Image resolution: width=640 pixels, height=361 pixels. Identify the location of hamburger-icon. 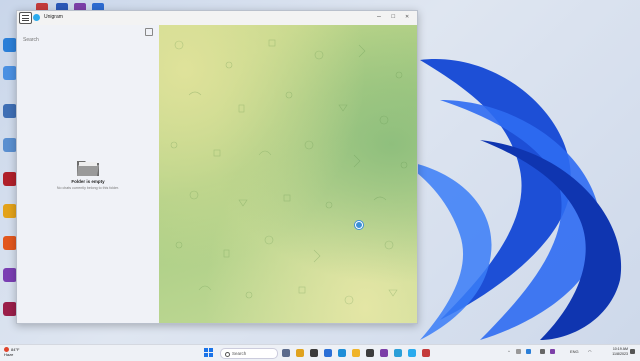
(25, 18).